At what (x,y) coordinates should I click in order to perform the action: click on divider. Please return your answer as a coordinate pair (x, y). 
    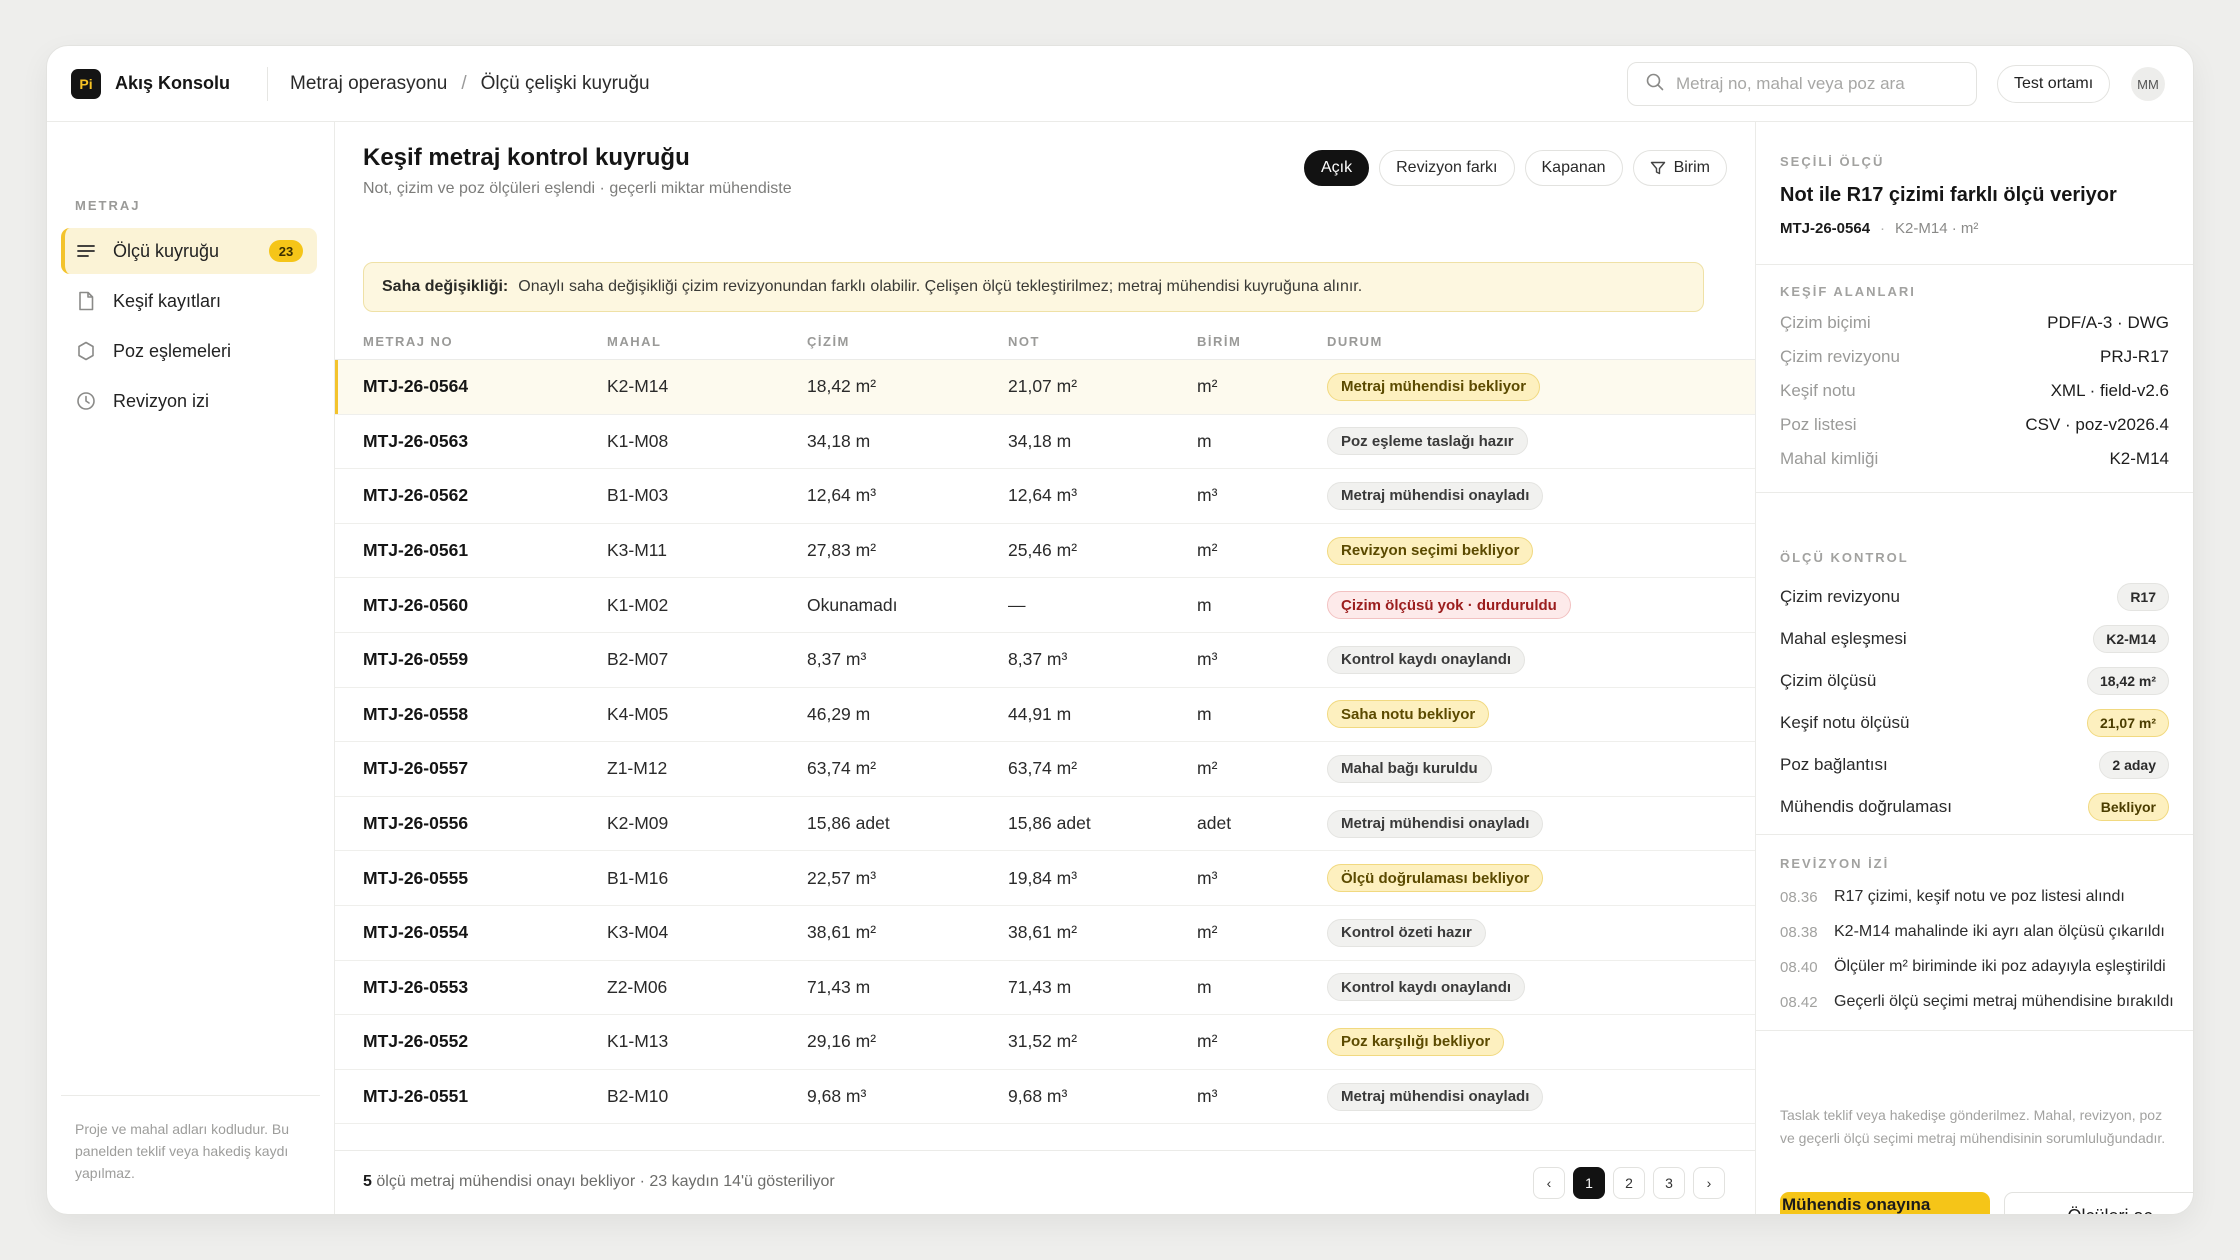
    Looking at the image, I should click on (1974, 264).